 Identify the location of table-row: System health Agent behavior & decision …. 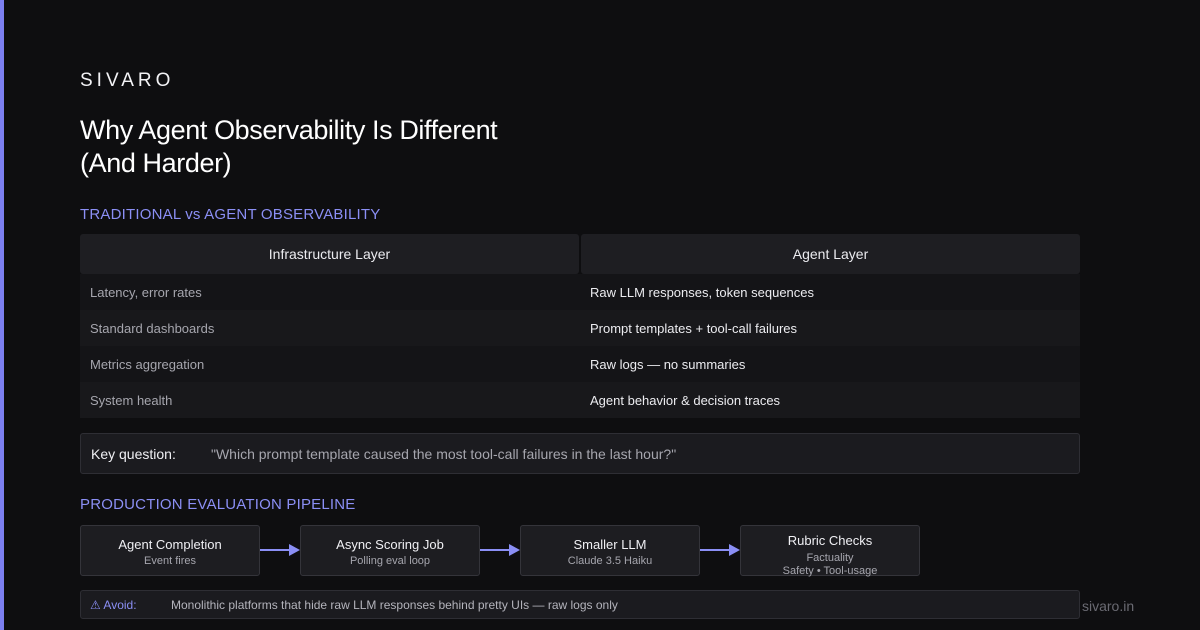
(580, 400).